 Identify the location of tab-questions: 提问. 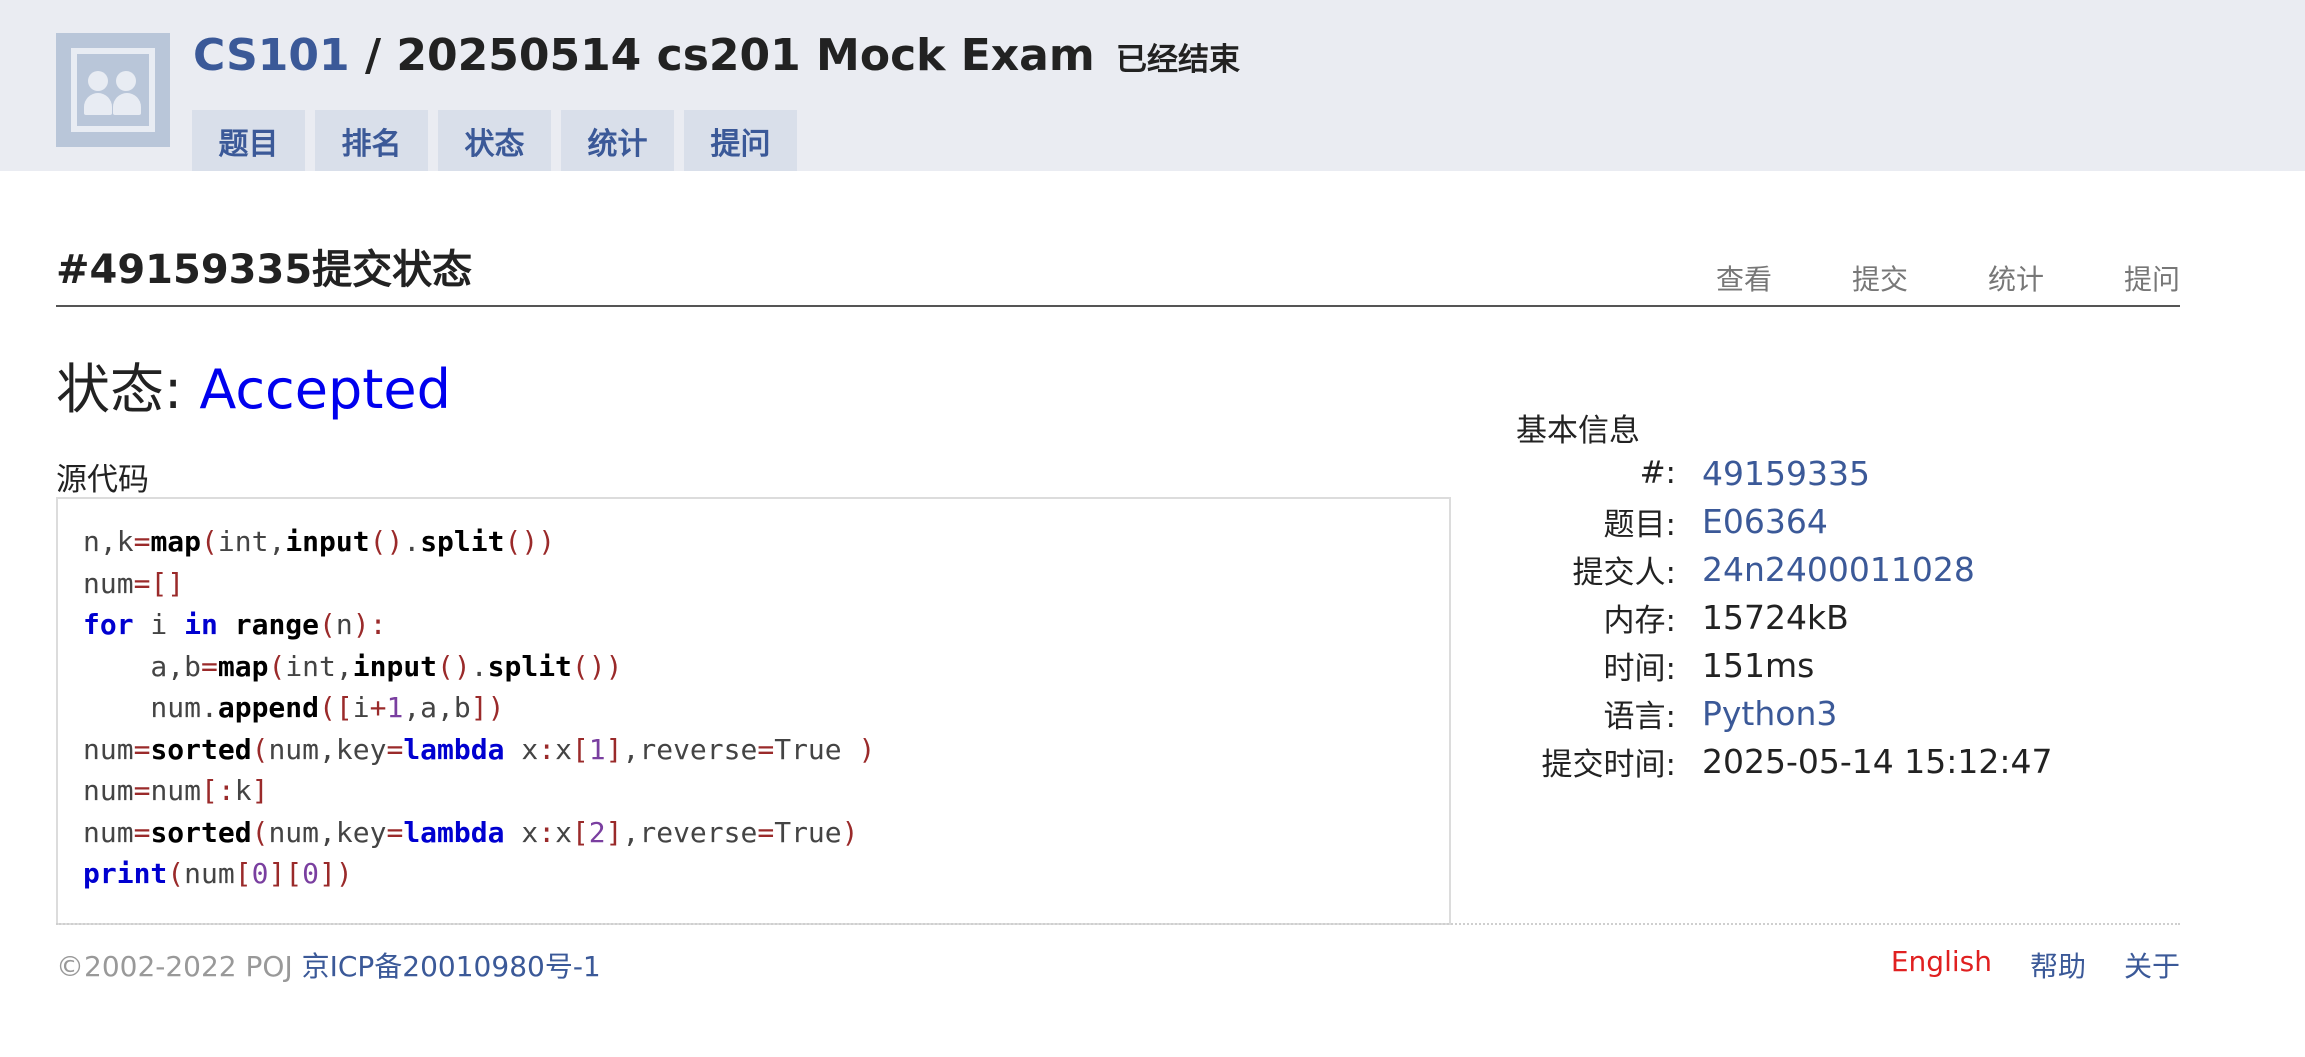
(740, 140).